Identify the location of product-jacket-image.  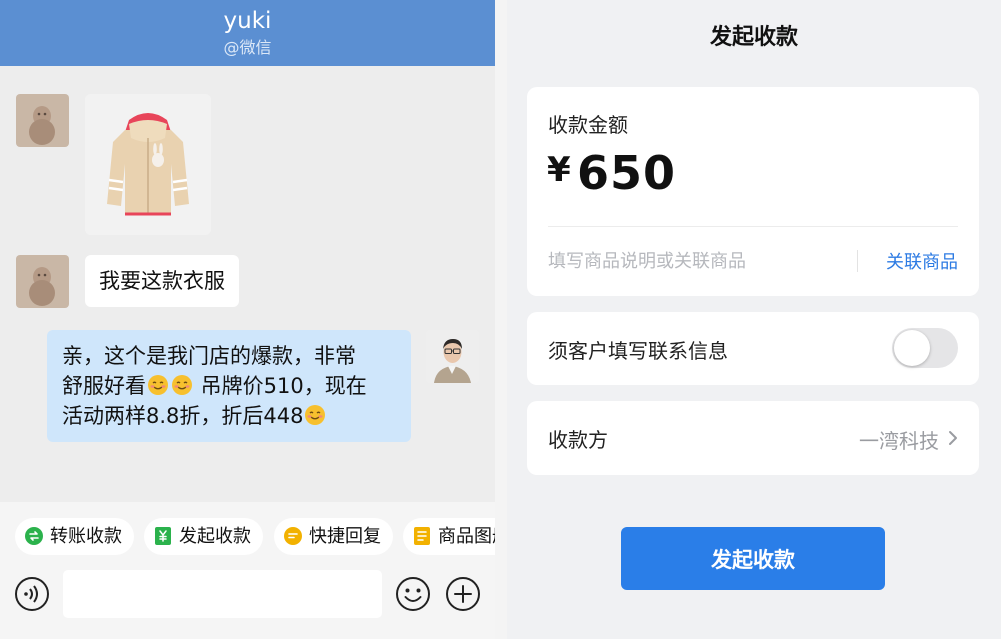
(148, 164).